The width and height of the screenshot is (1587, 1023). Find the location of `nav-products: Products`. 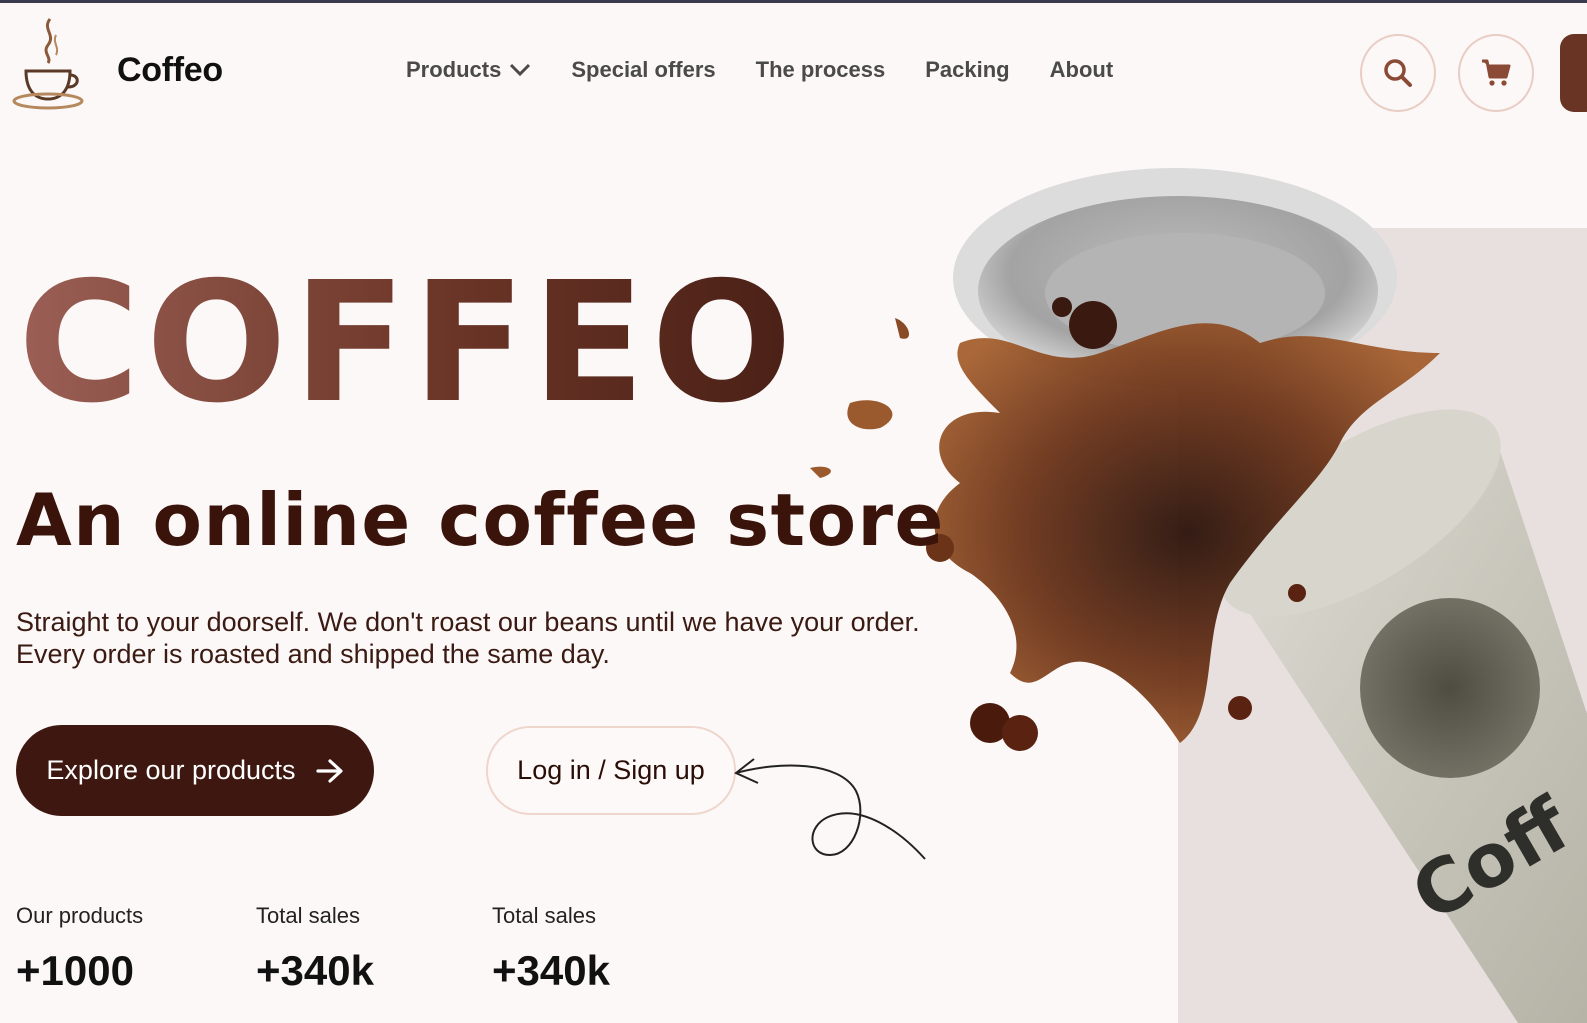

nav-products: Products is located at coordinates (468, 70).